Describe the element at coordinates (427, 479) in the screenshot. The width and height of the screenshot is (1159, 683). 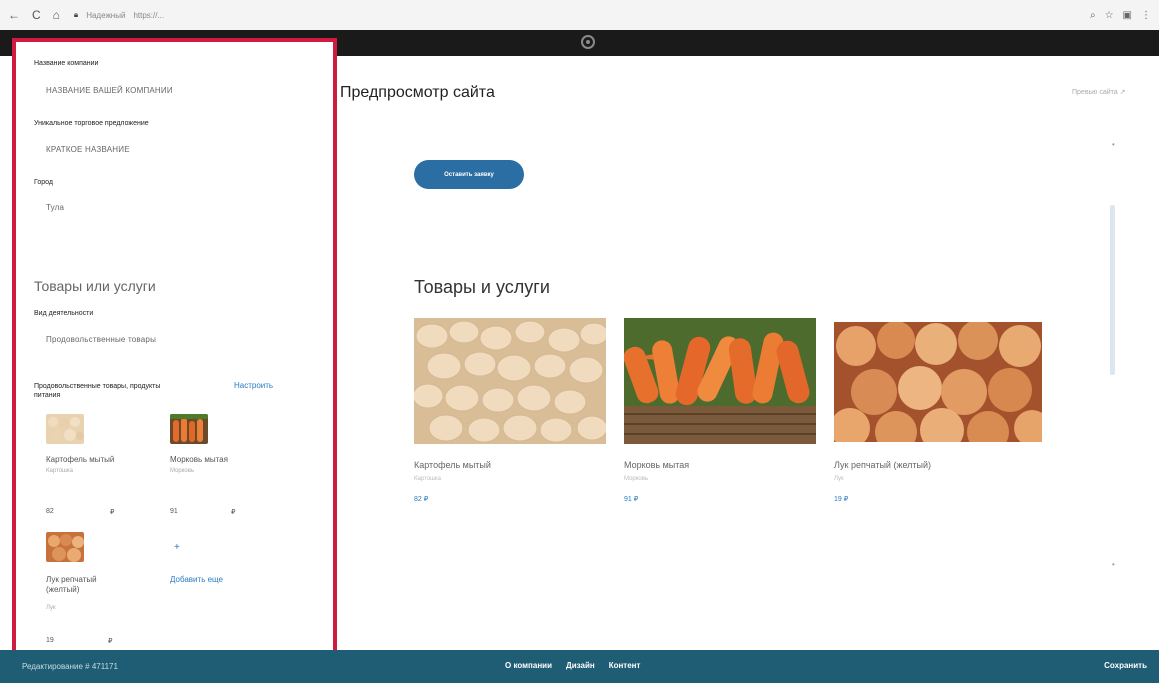
I see `card-sub: Картошка` at that location.